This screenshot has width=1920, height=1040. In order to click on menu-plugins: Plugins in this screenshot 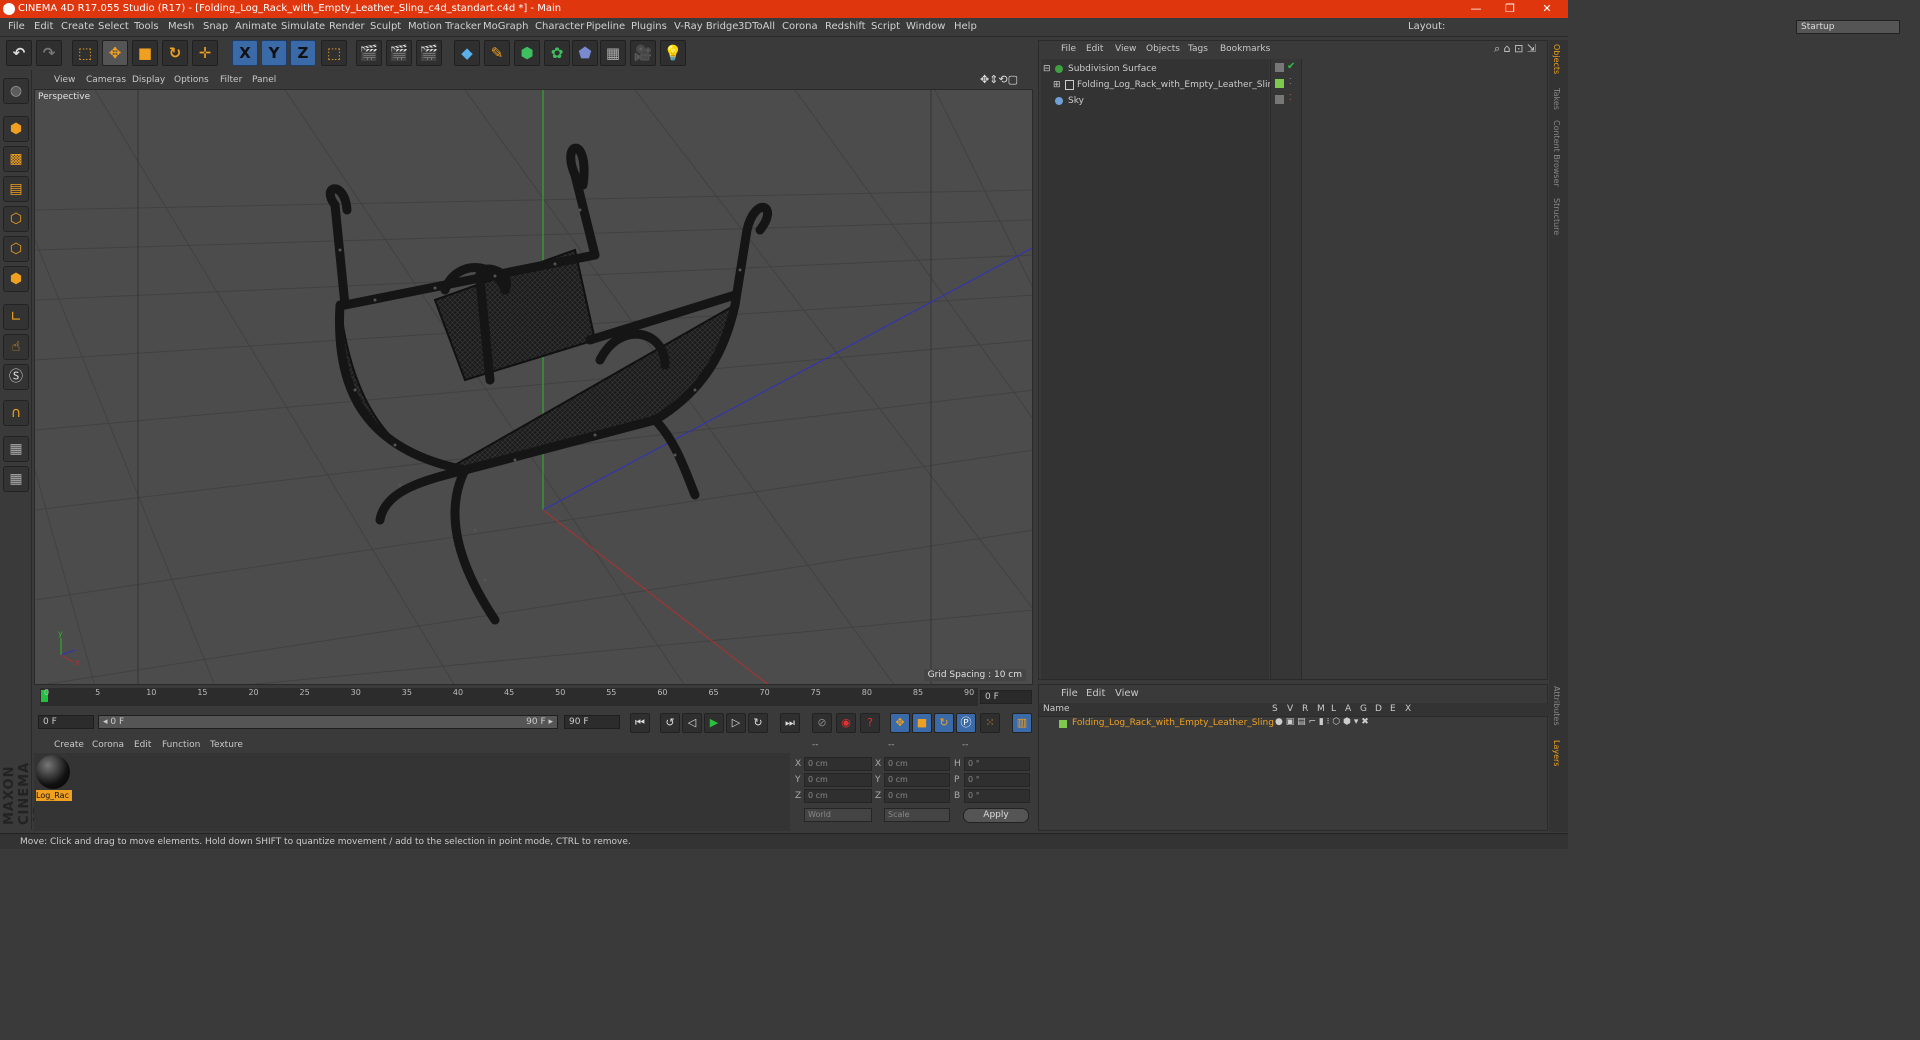, I will do `click(649, 26)`.